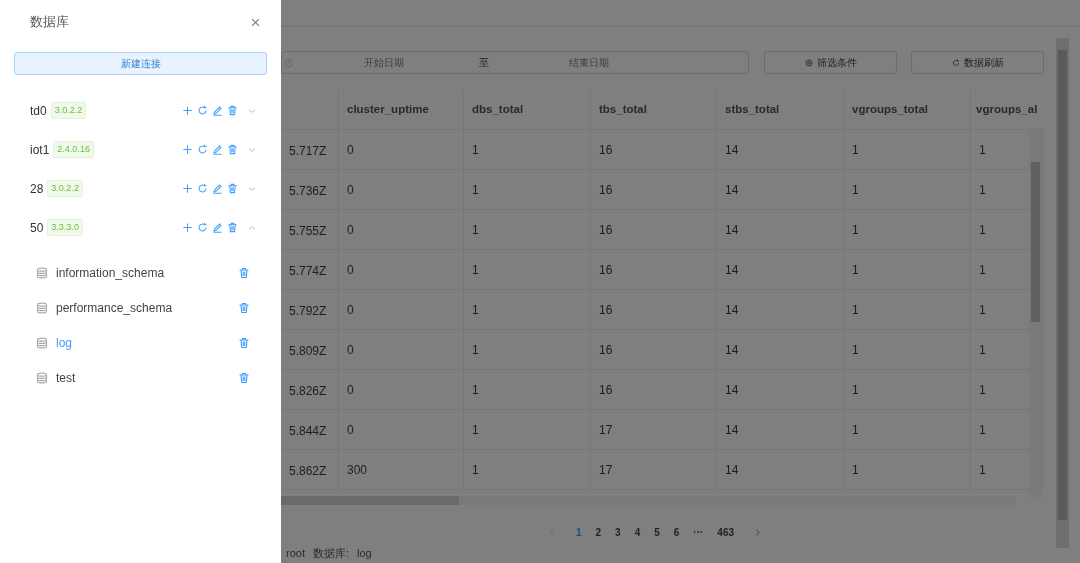 This screenshot has height=563, width=1080. Describe the element at coordinates (648, 500) in the screenshot. I see `horizontal-scrollbar` at that location.